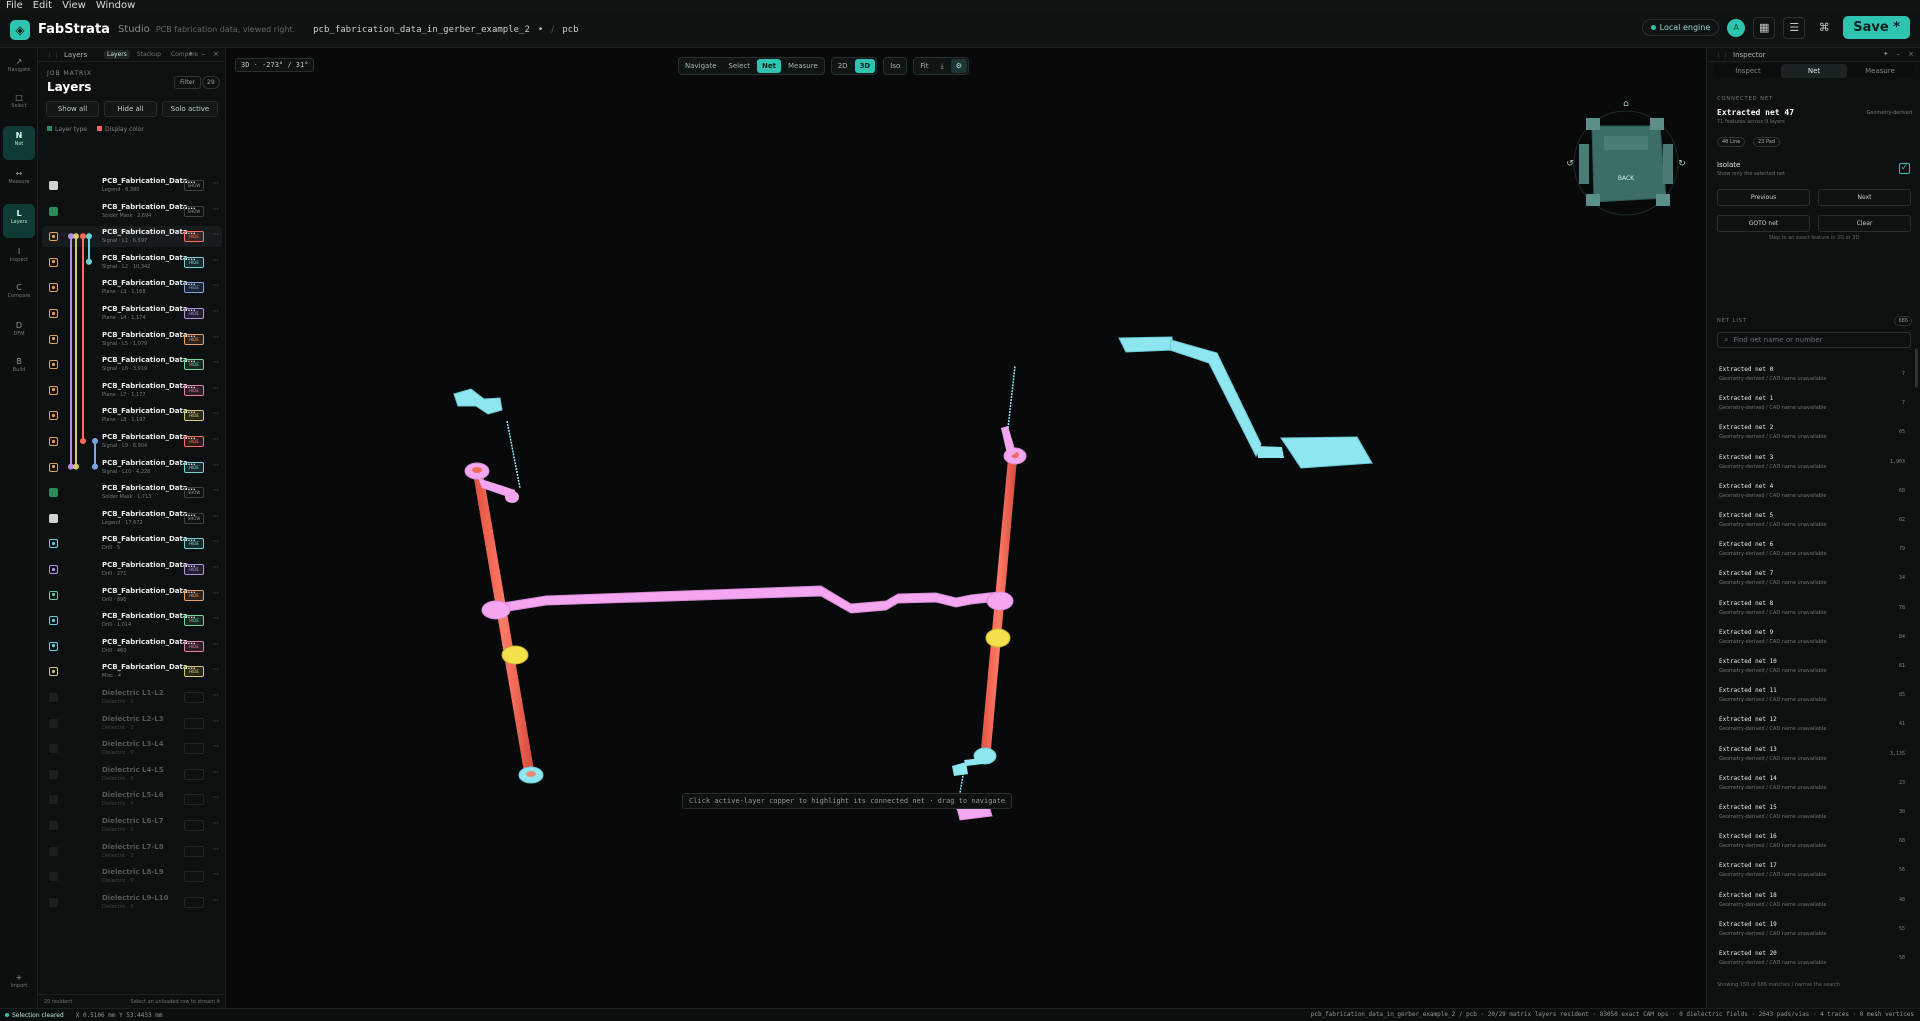 The width and height of the screenshot is (1920, 1021). I want to click on layer-row: Dielectric L3-L4 Dielectric · 0 ⋯, so click(132, 748).